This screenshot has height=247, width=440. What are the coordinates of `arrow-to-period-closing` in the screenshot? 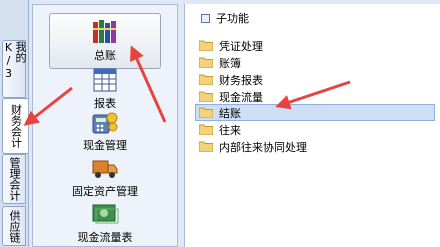 It's located at (313, 95).